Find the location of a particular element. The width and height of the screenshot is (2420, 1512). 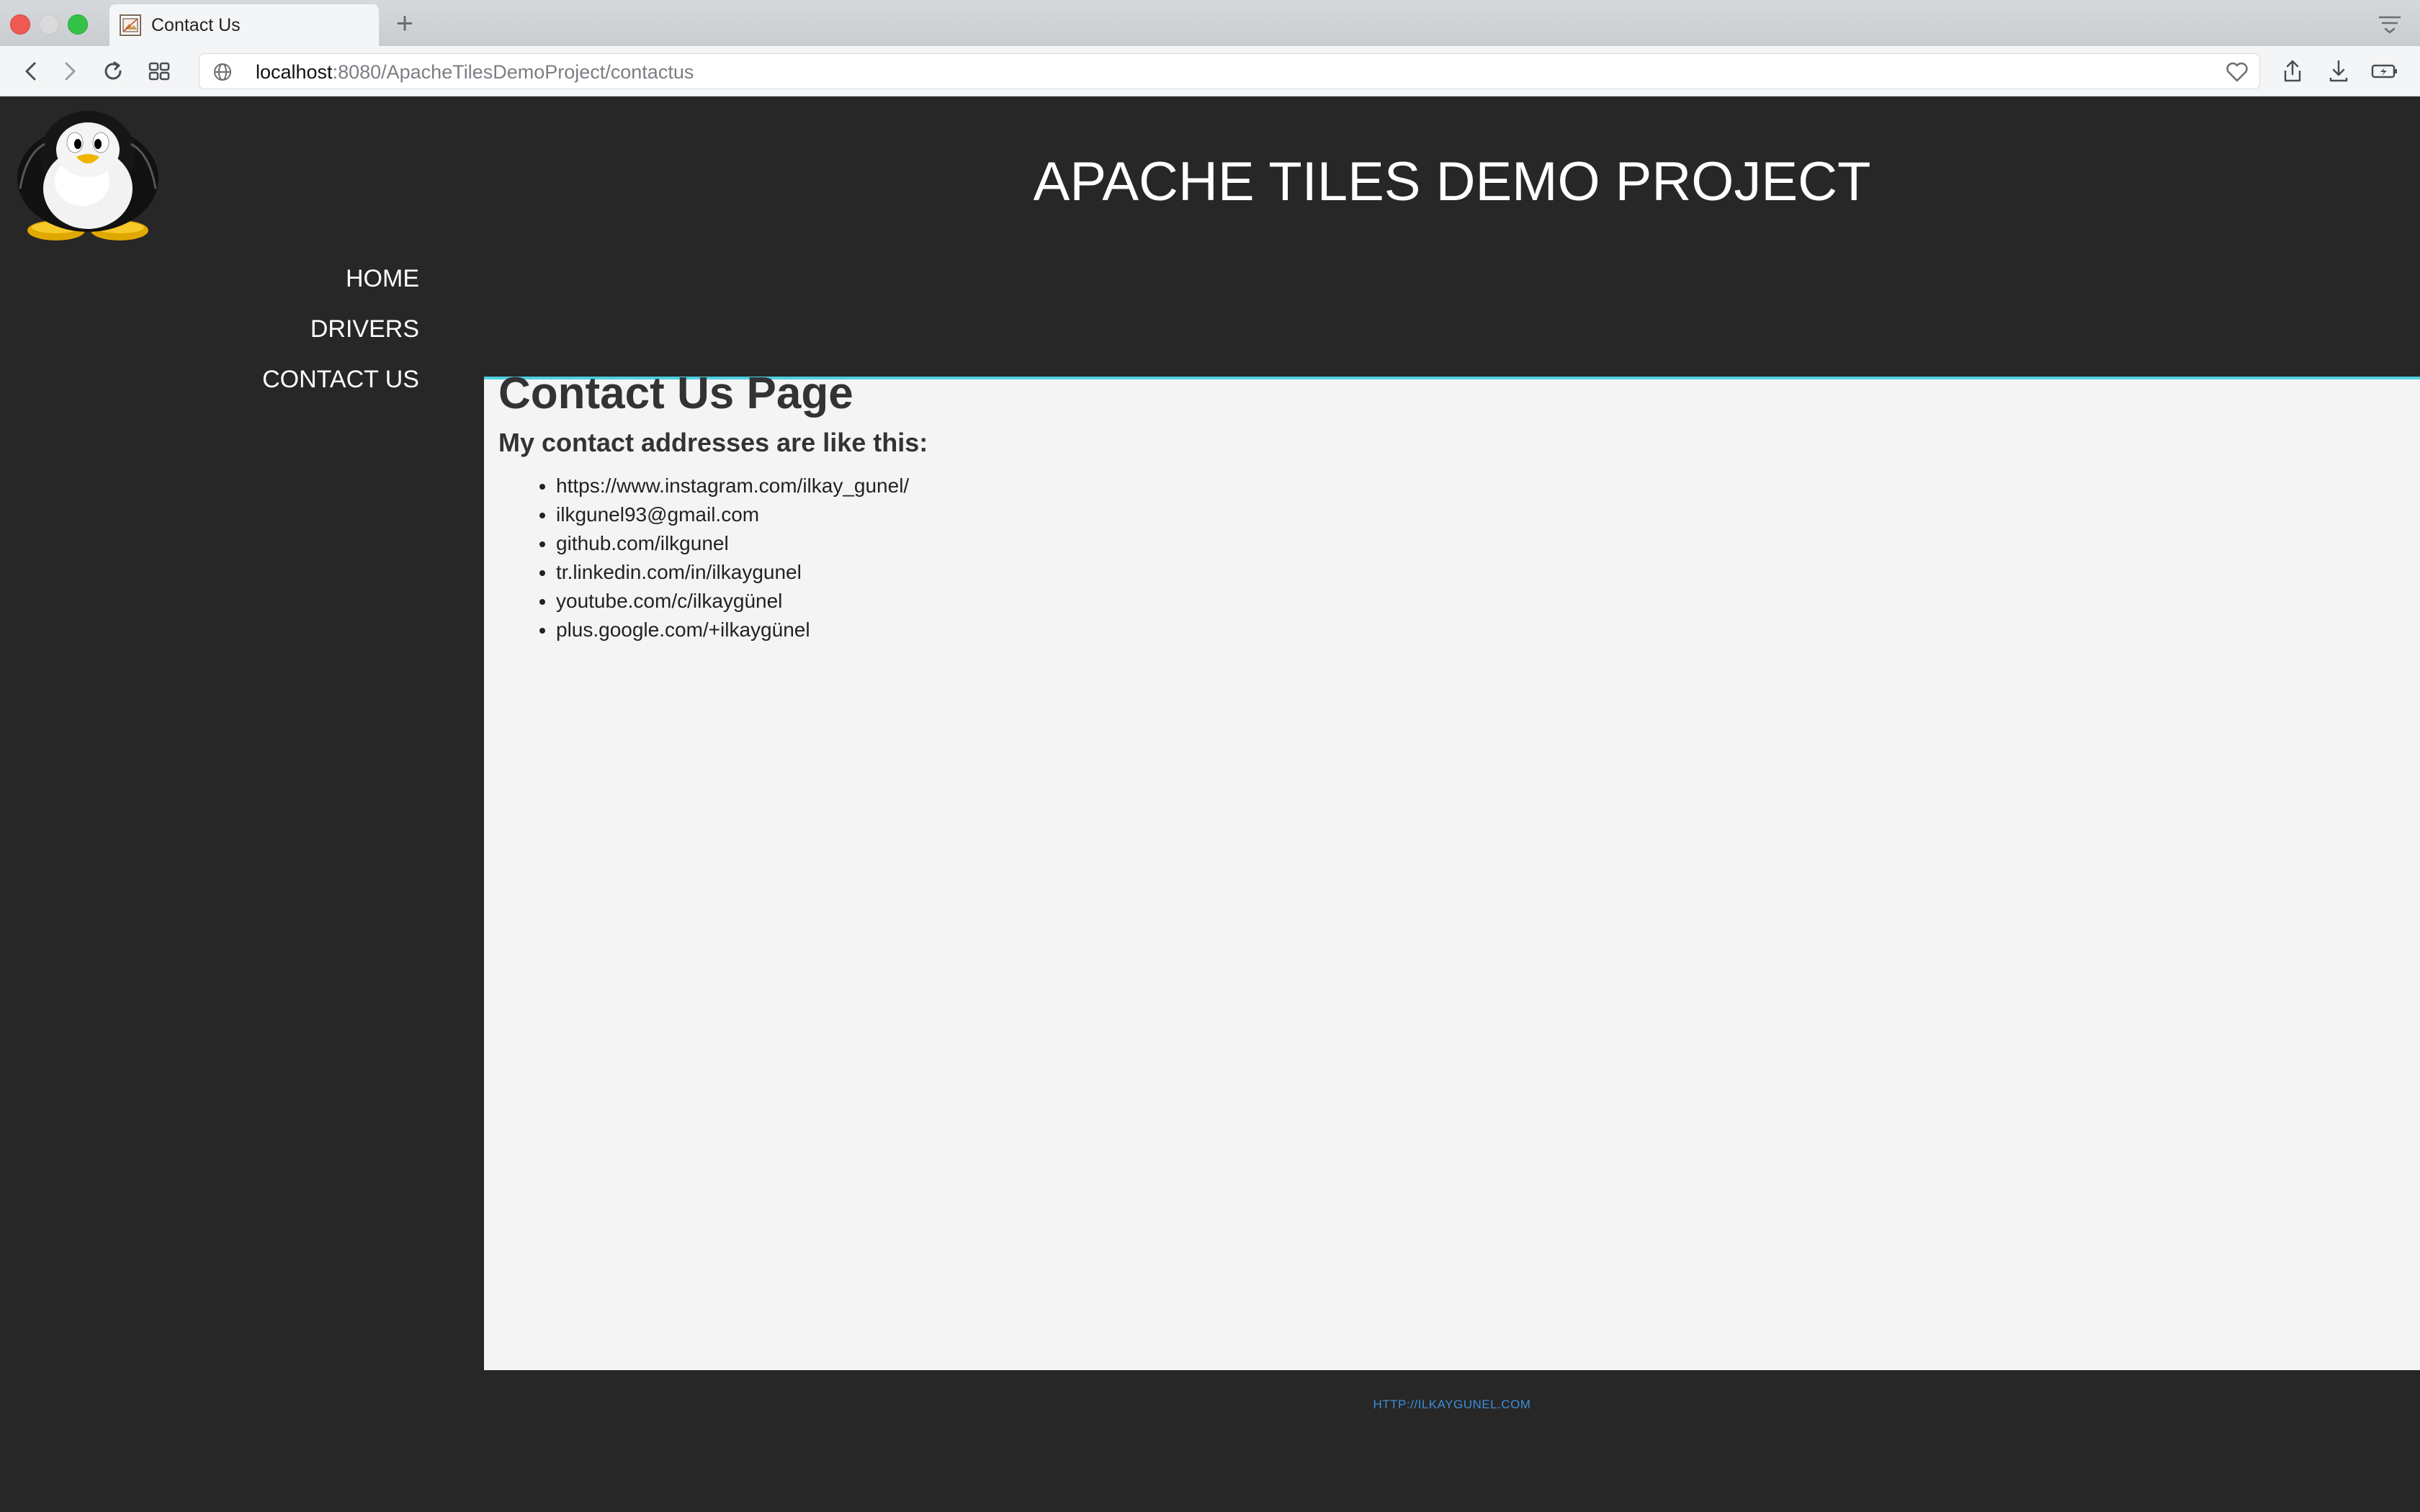

heart-icon is located at coordinates (2237, 72).